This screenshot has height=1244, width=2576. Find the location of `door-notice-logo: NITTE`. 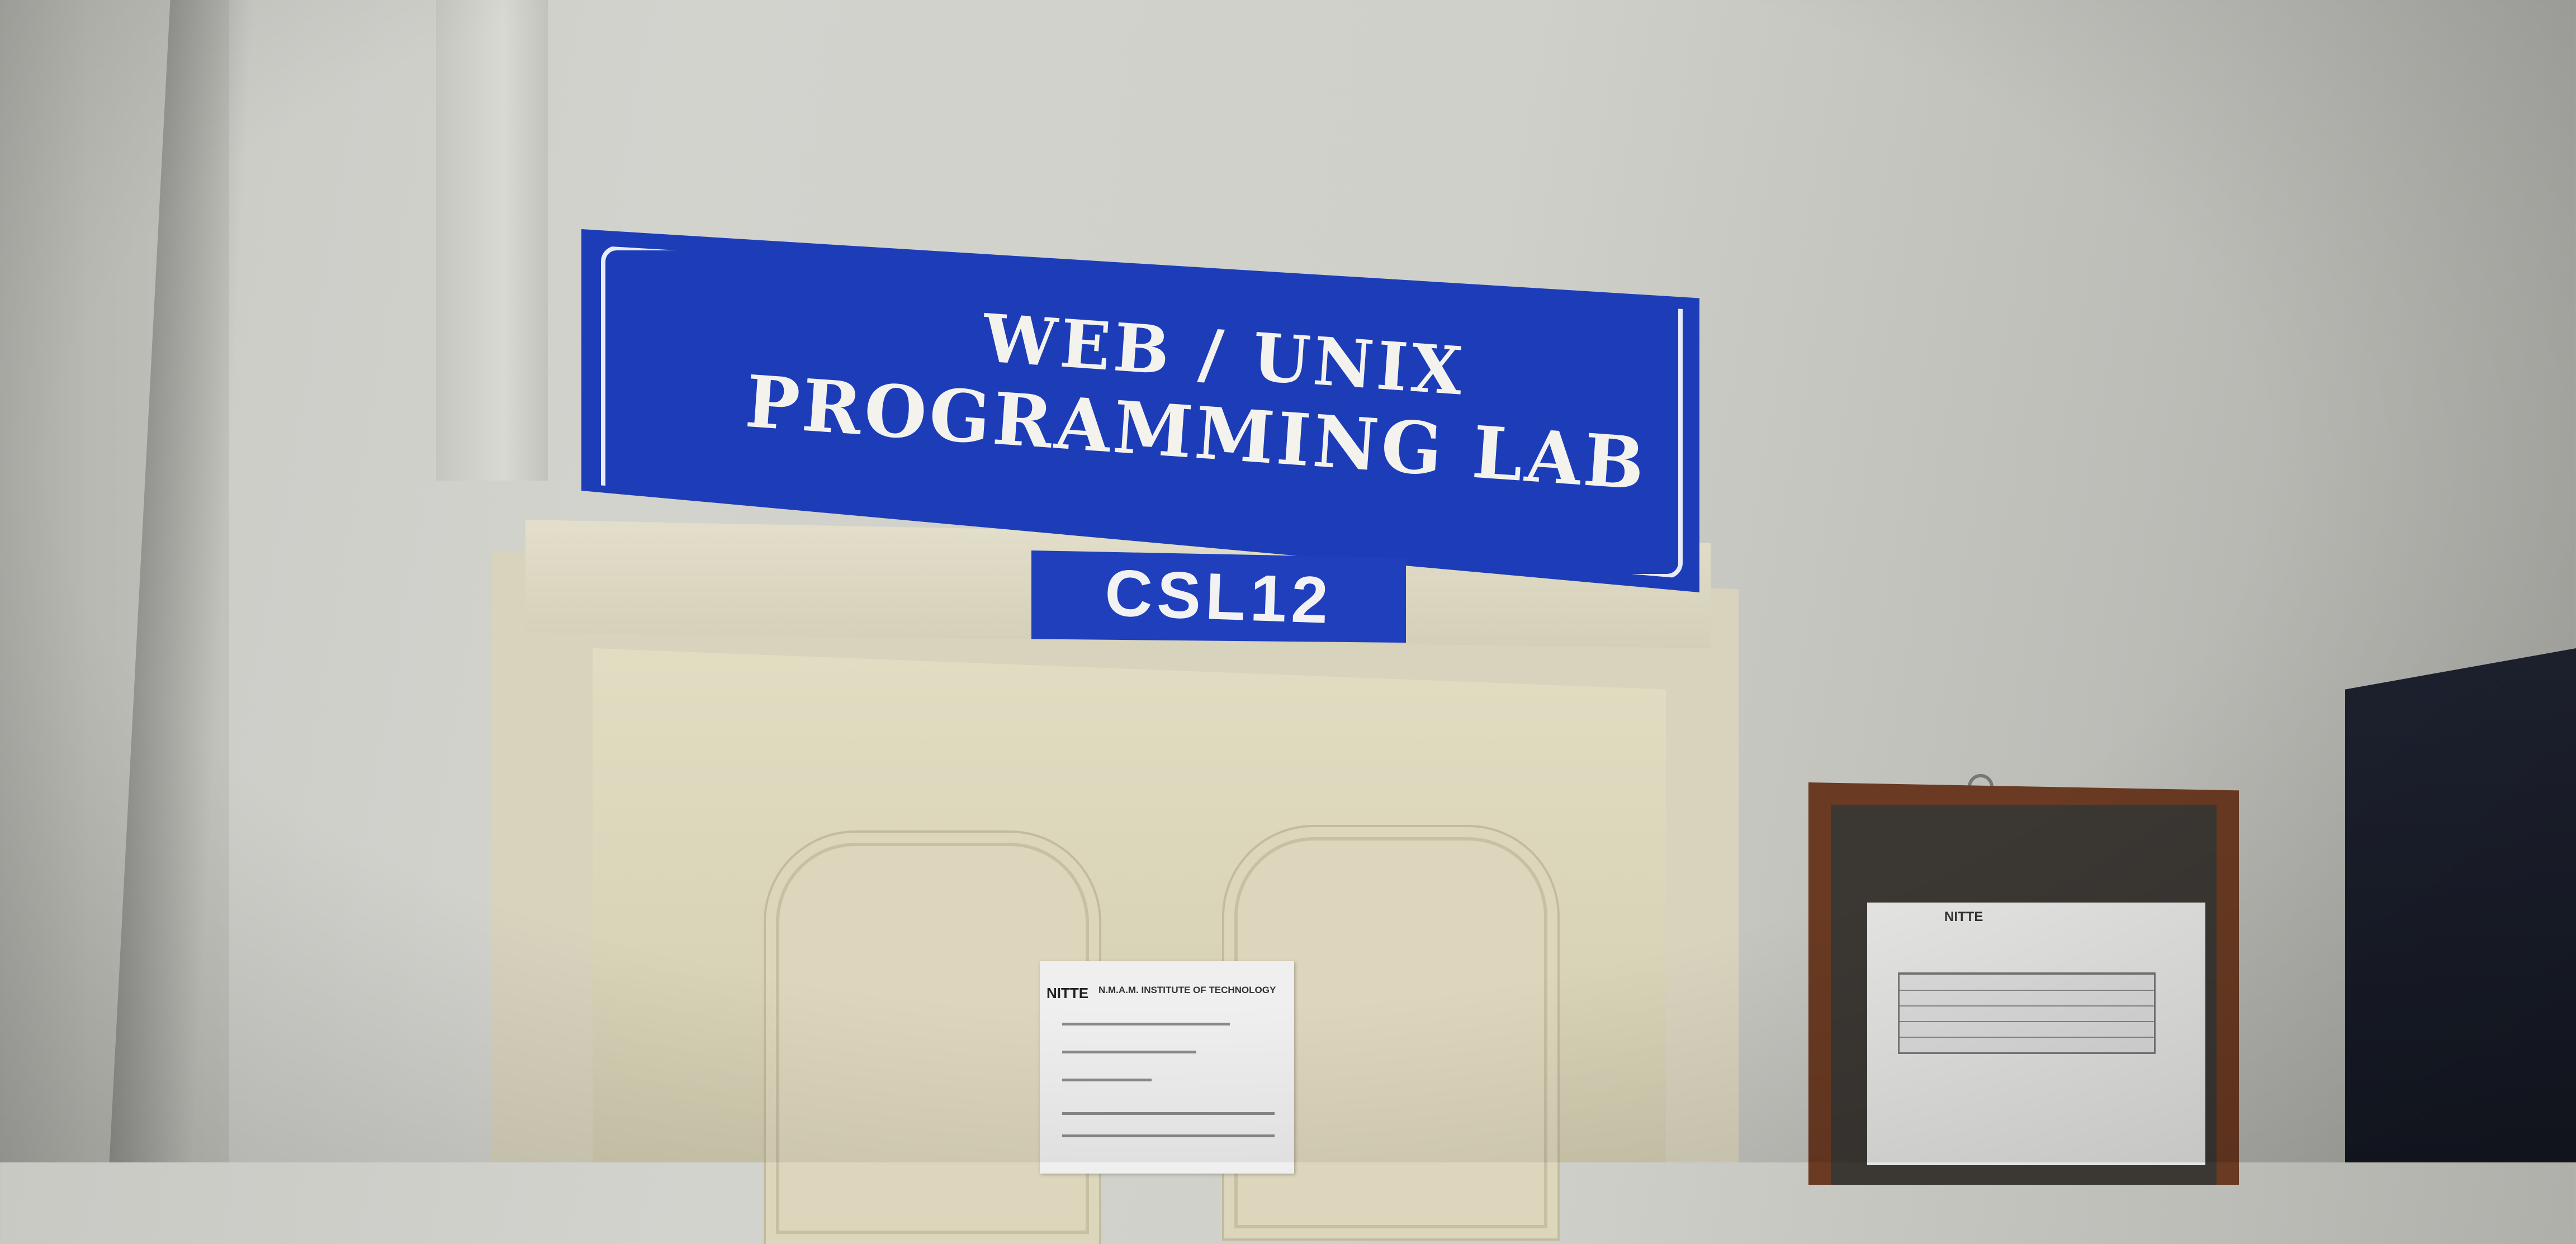

door-notice-logo: NITTE is located at coordinates (1067, 993).